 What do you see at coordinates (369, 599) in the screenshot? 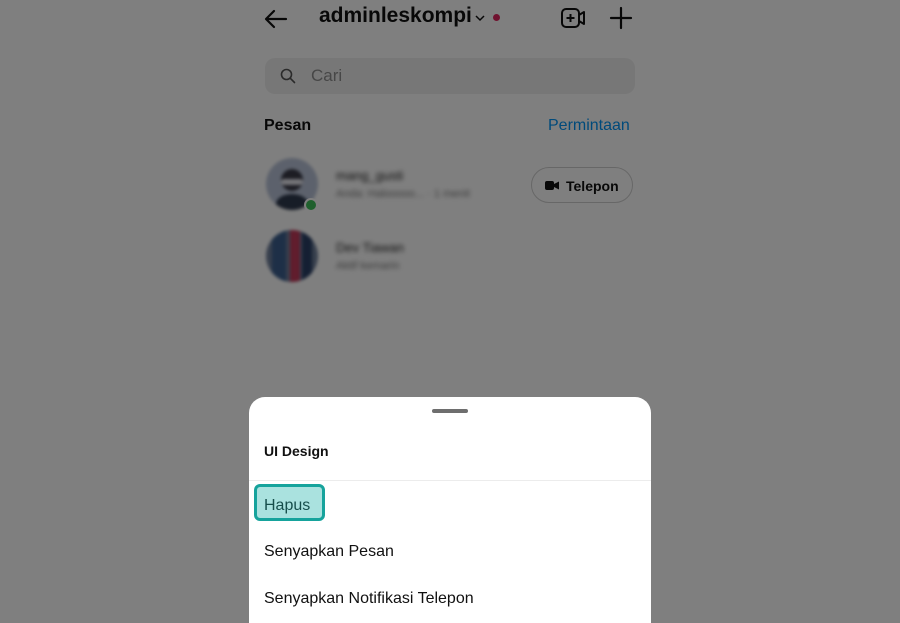
I see `mute-call-notifications-menu-item: Senyapkan Notifikasi Telepon` at bounding box center [369, 599].